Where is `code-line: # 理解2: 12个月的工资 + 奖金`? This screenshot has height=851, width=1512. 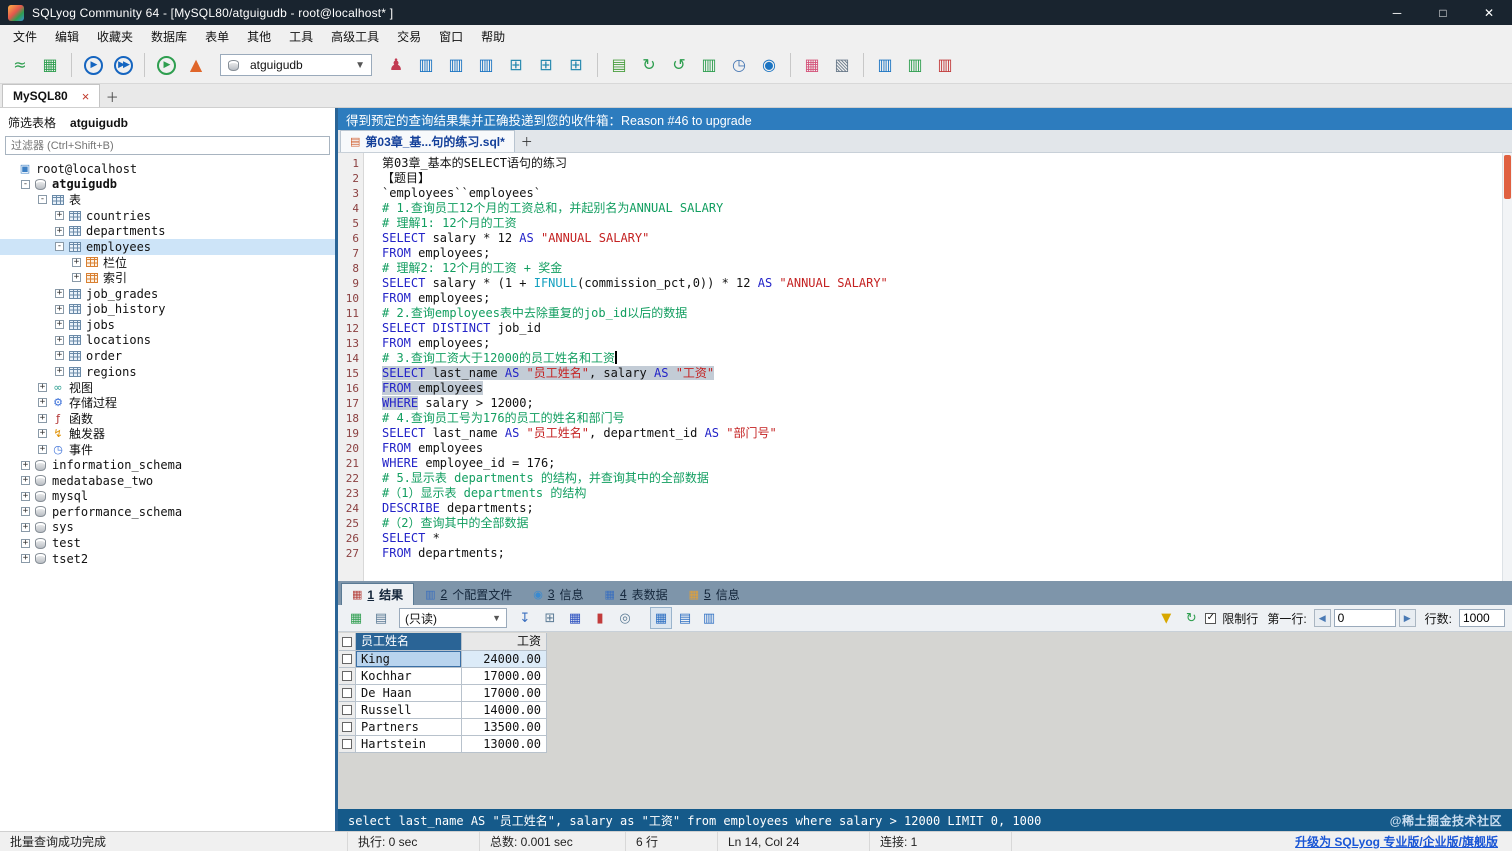
code-line: # 理解2: 12个月的工资 + 奖金 is located at coordinates (942, 268).